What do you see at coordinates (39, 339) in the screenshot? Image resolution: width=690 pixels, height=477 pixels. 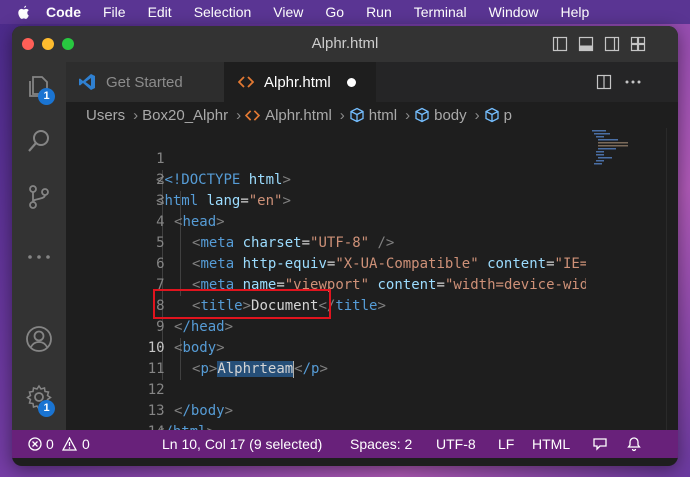 I see `accounts-icon` at bounding box center [39, 339].